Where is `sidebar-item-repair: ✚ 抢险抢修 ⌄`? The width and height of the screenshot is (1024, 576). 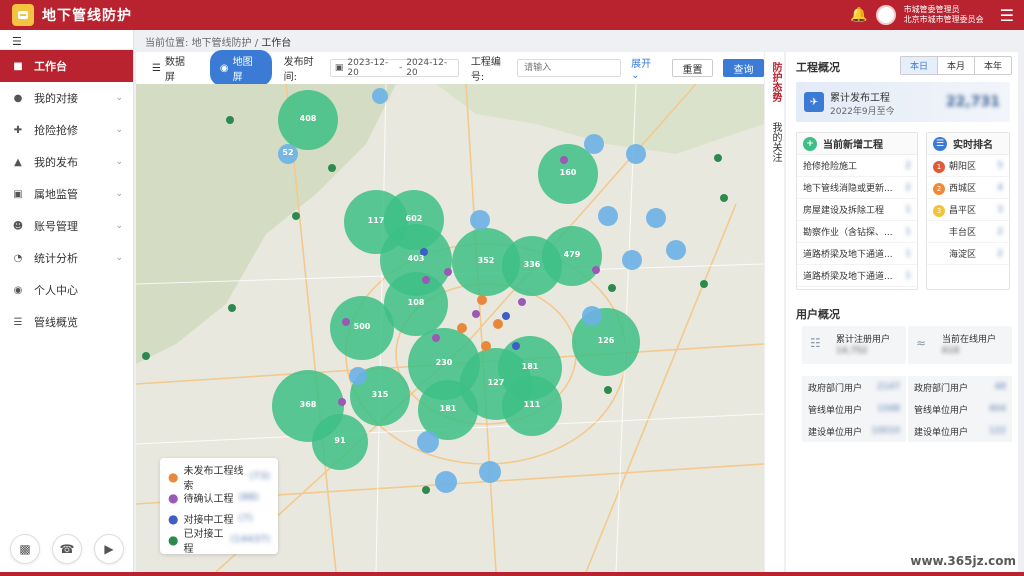 sidebar-item-repair: ✚ 抢险抢修 ⌄ is located at coordinates (66, 130).